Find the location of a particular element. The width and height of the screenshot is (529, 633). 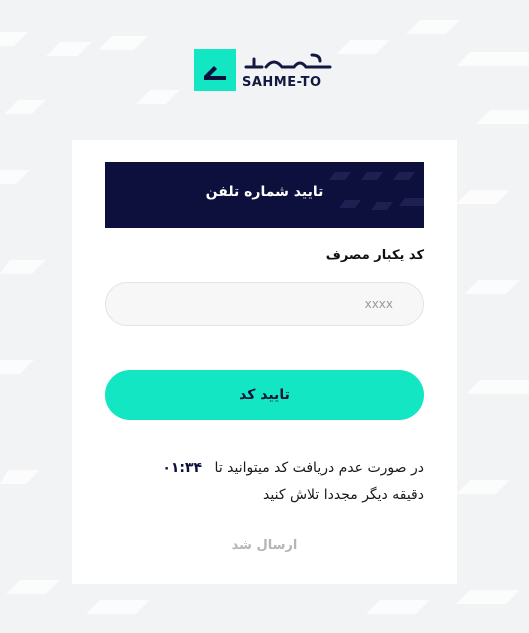

info-text-line1: در صورت عدم دریافت کد میتوانید تا is located at coordinates (319, 468).